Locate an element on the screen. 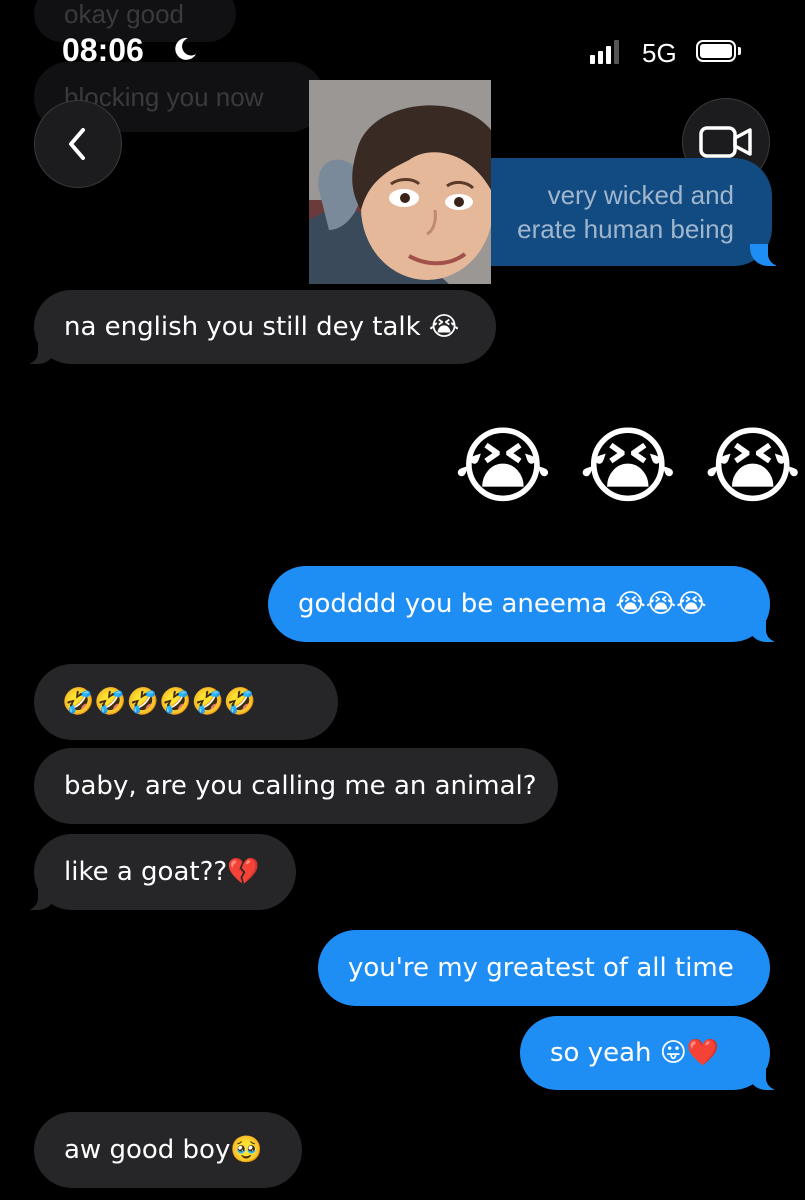 The width and height of the screenshot is (805, 1200). big-emoji-text: 😭 😭 😭 is located at coordinates (628, 466).